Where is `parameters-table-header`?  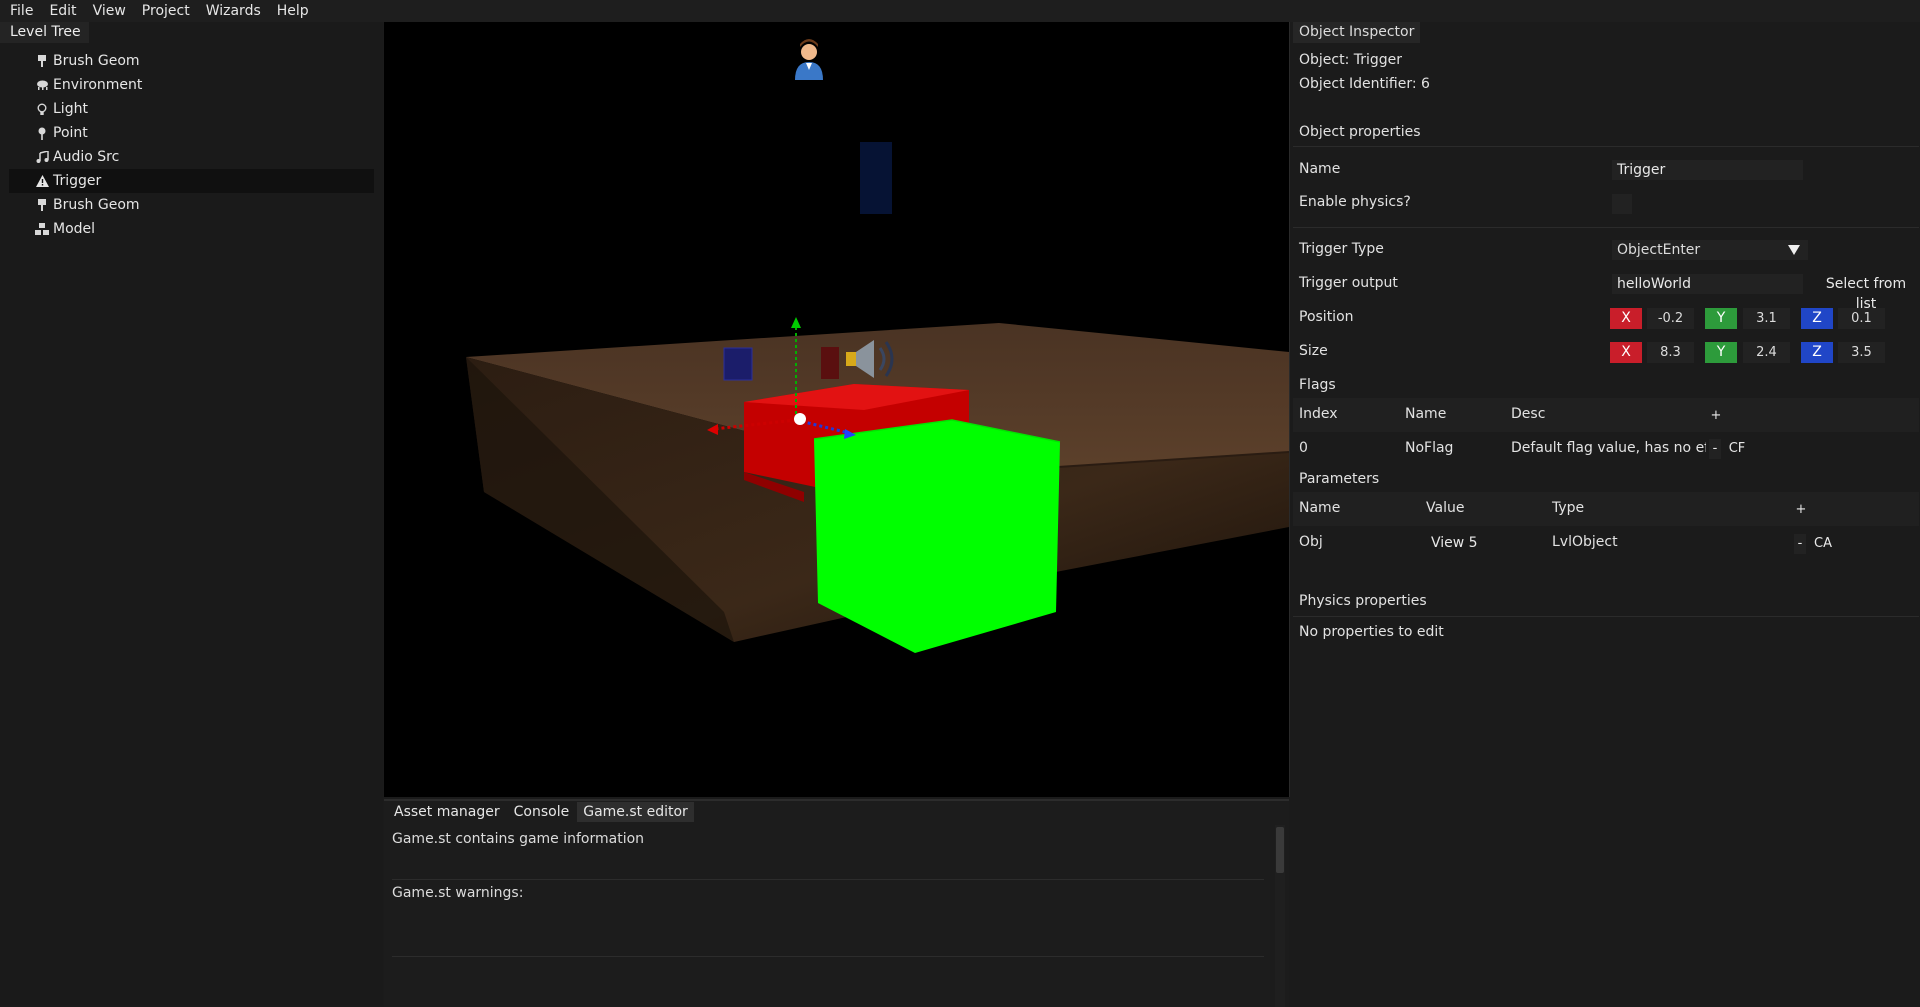 parameters-table-header is located at coordinates (1606, 509).